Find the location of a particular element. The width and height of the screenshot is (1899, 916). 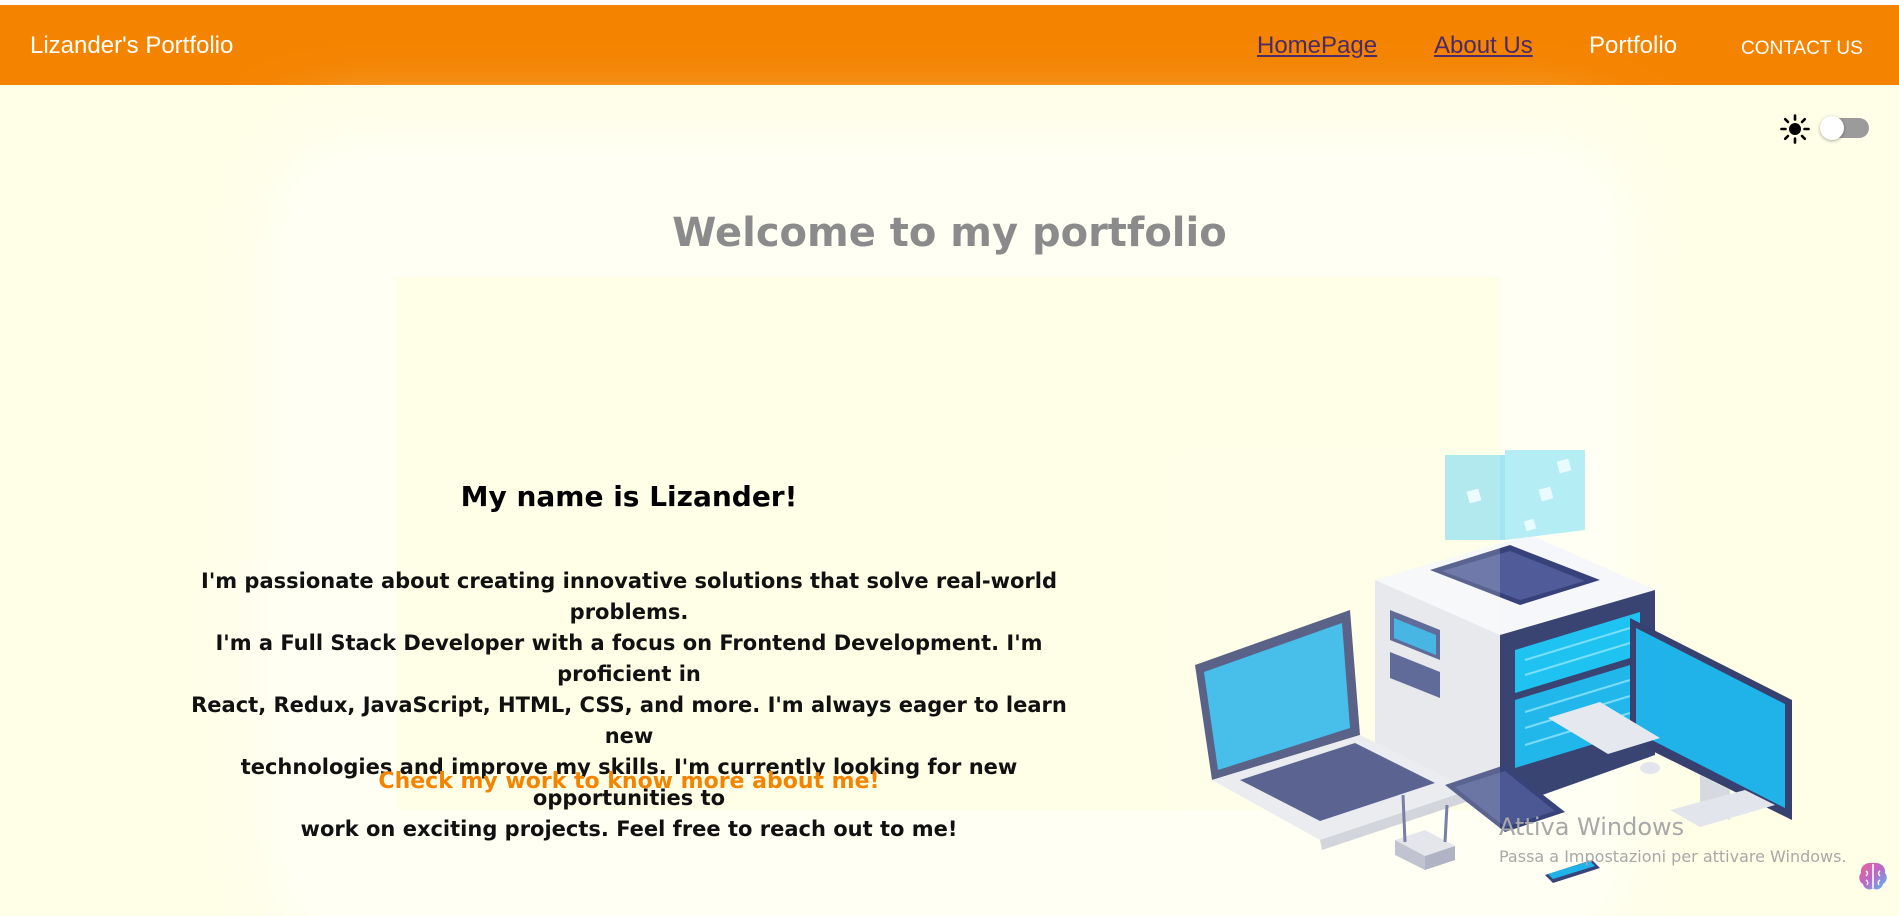

name-heading: My name is Lizander! is located at coordinates (629, 496).